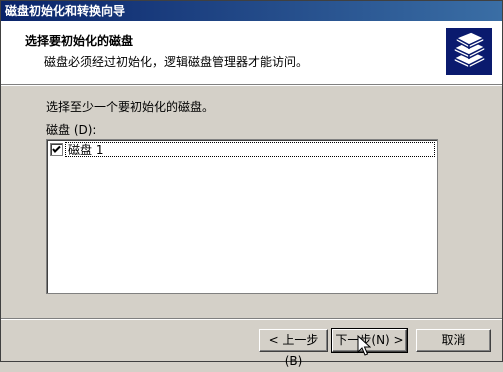 The image size is (503, 372). What do you see at coordinates (251, 11) in the screenshot?
I see `title-bar: 磁盘初始化和转换向导` at bounding box center [251, 11].